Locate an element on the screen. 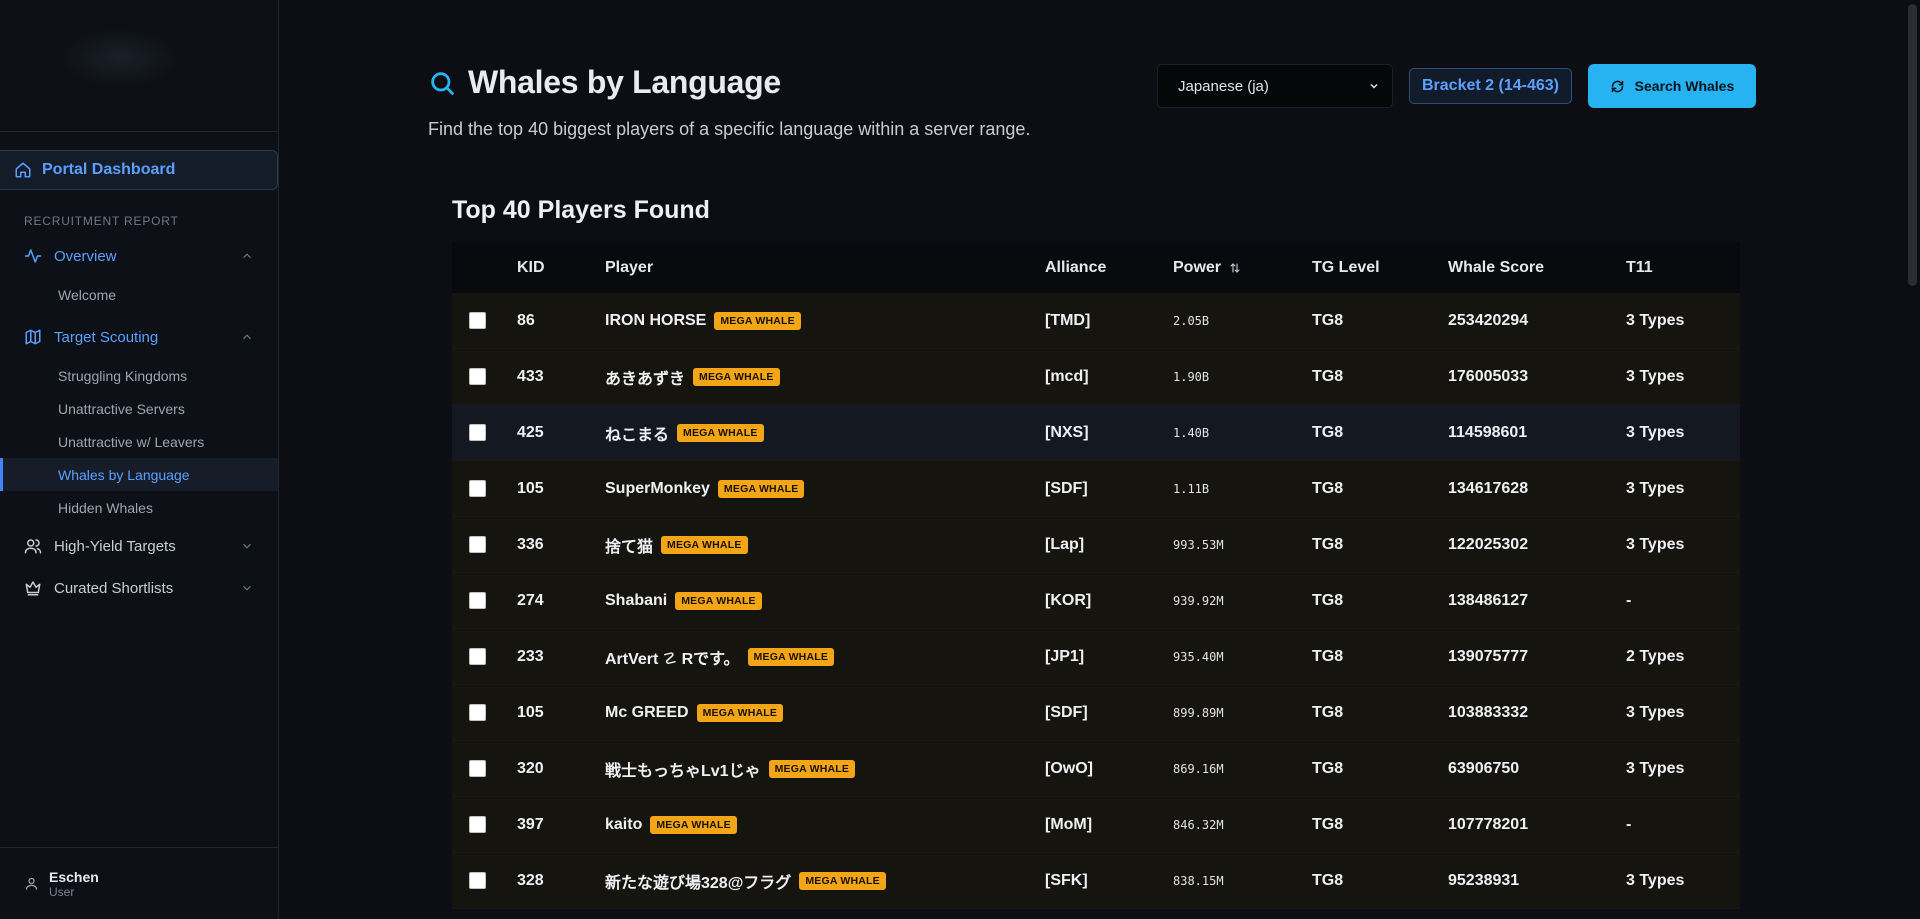  refresh-icon is located at coordinates (1617, 86).